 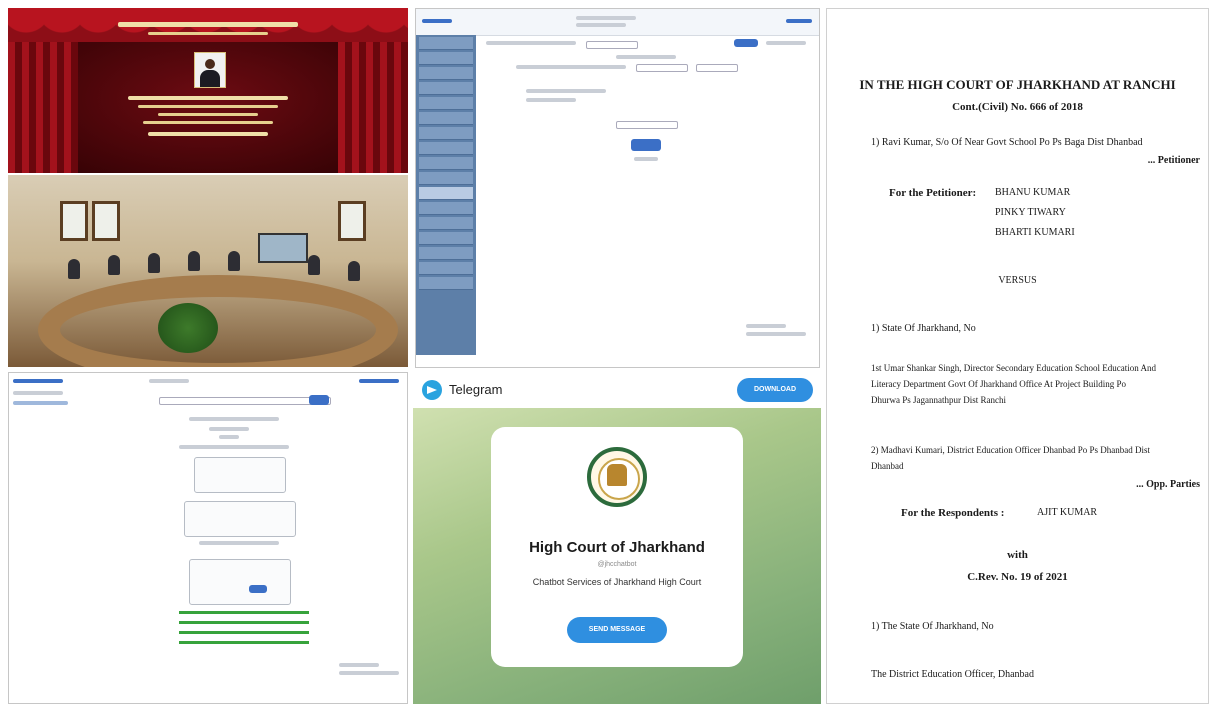 What do you see at coordinates (1030, 212) in the screenshot?
I see `petitioner-counsel: PINKY TIWARY` at bounding box center [1030, 212].